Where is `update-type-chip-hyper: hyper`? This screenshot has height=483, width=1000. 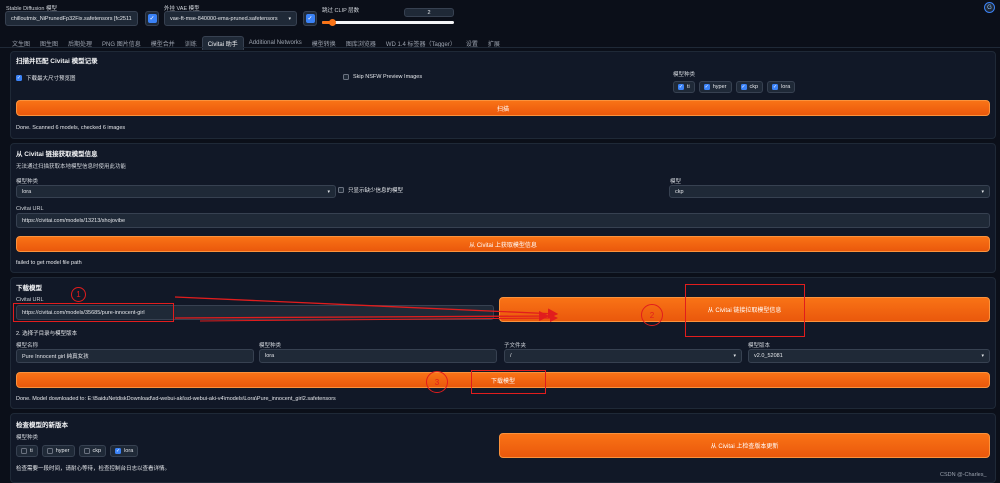
update-type-chip-hyper: hyper is located at coordinates (58, 451).